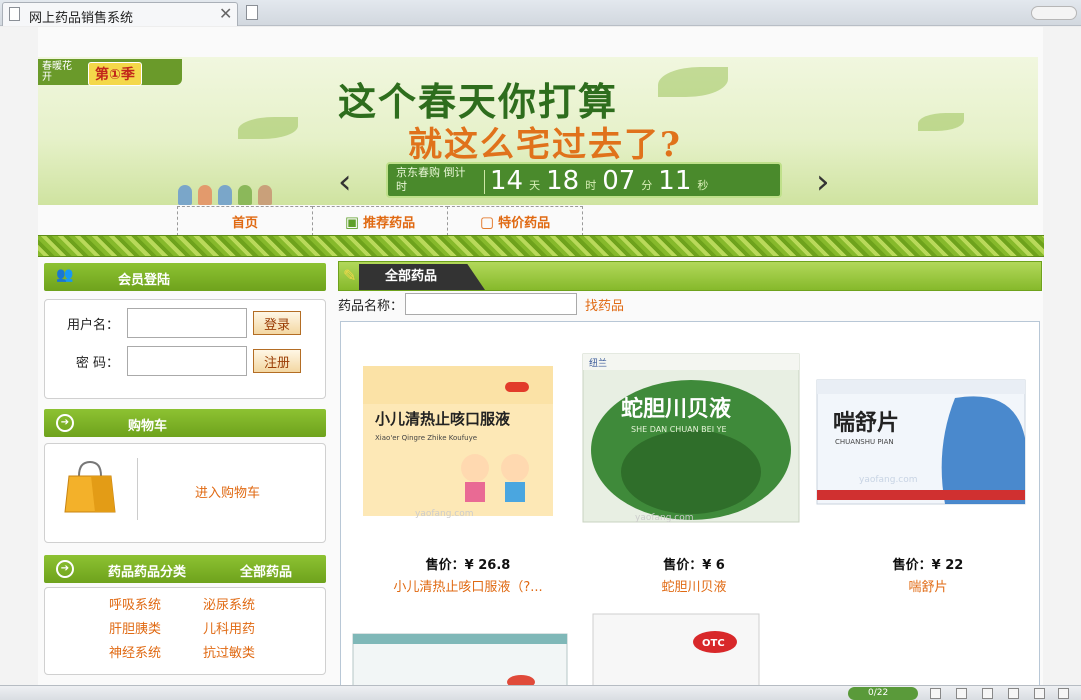  I want to click on countdown-label: 京东春购 倒计时, so click(431, 179).